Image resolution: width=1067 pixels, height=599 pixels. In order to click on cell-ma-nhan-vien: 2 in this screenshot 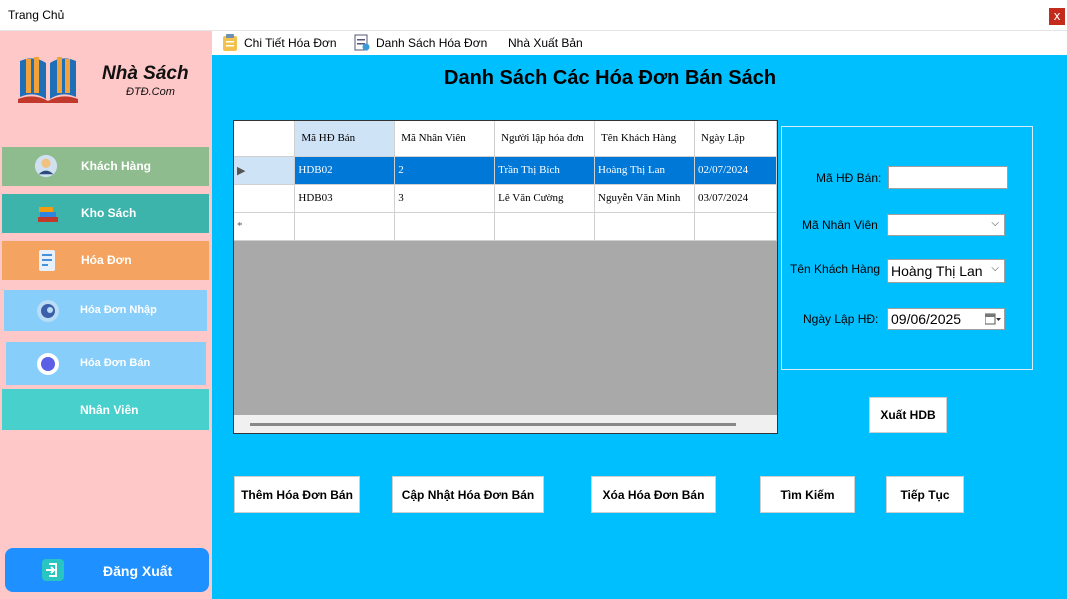, I will do `click(445, 170)`.